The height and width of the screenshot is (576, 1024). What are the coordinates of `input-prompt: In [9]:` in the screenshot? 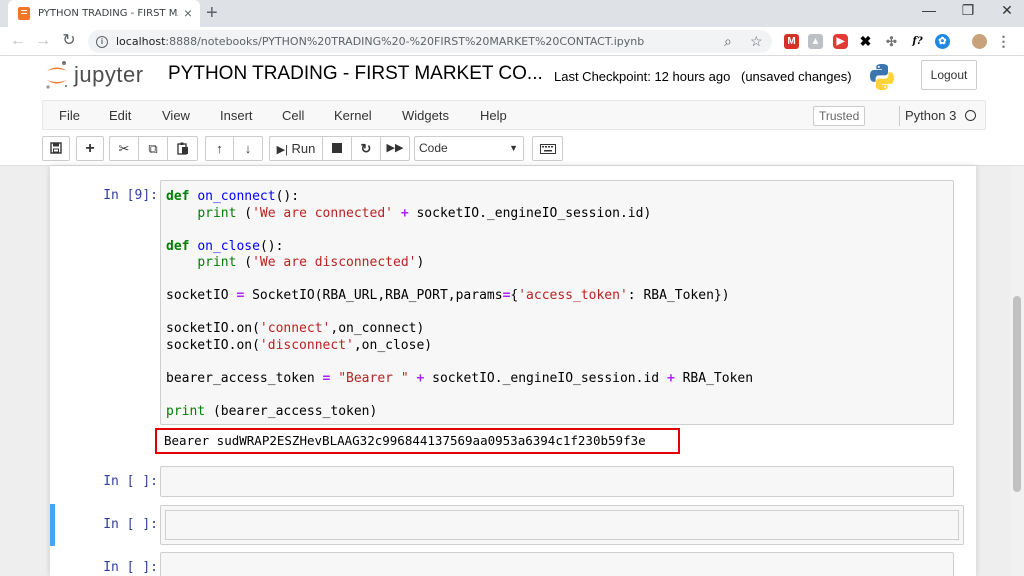 It's located at (130, 195).